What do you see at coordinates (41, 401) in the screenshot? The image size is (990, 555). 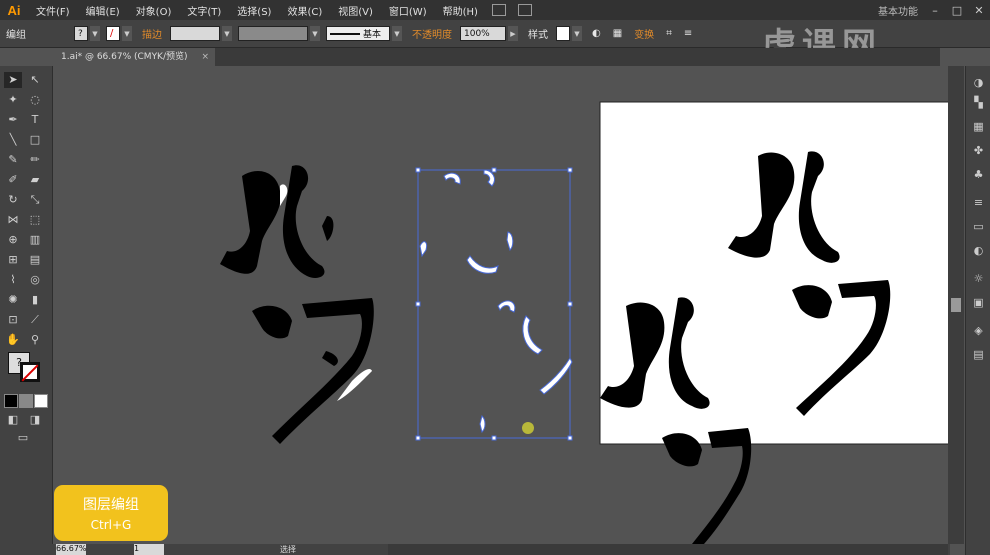 I see `none-mode-icon` at bounding box center [41, 401].